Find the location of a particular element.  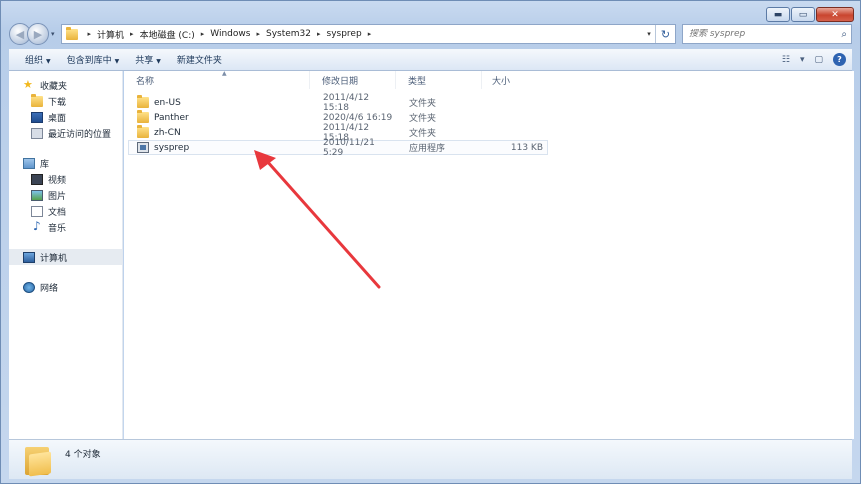

nav-libraries: 库 is located at coordinates (65, 163).